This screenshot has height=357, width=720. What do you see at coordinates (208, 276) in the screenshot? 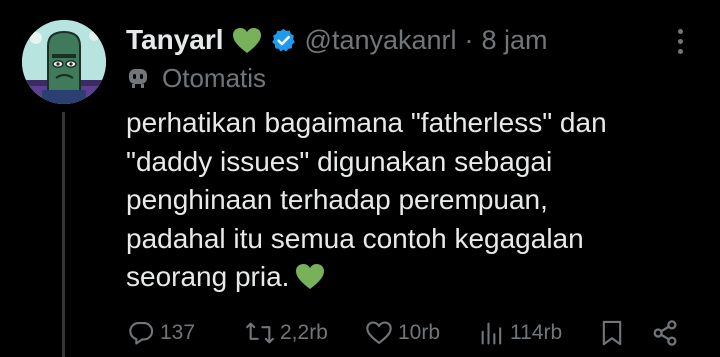
I see `tweet-text-line: seorang pria.` at bounding box center [208, 276].